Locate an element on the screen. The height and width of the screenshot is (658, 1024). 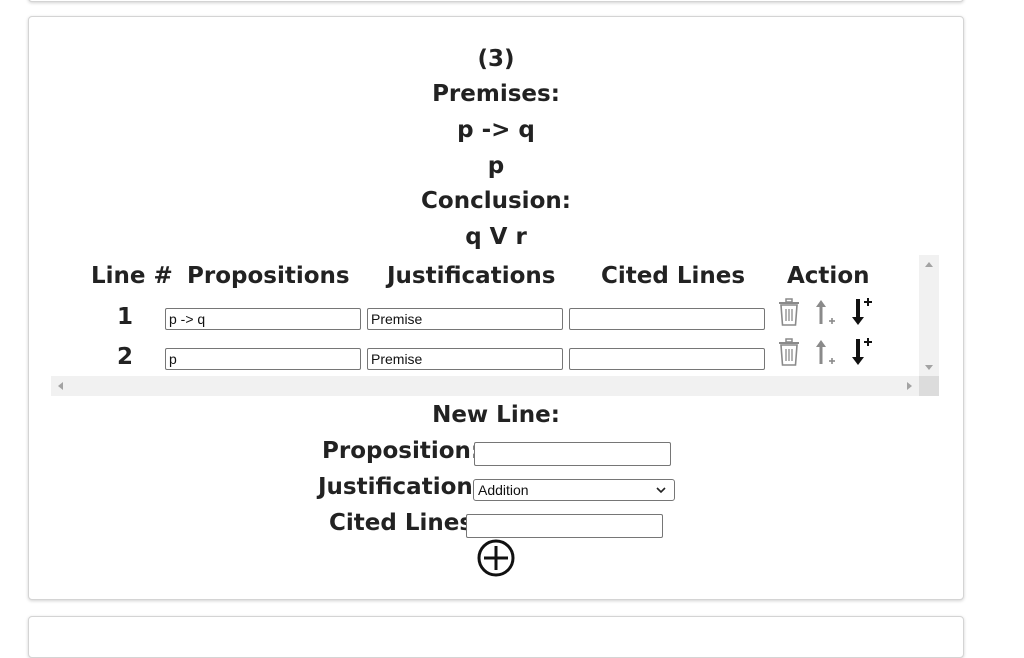
new-proposition-input is located at coordinates (572, 454).